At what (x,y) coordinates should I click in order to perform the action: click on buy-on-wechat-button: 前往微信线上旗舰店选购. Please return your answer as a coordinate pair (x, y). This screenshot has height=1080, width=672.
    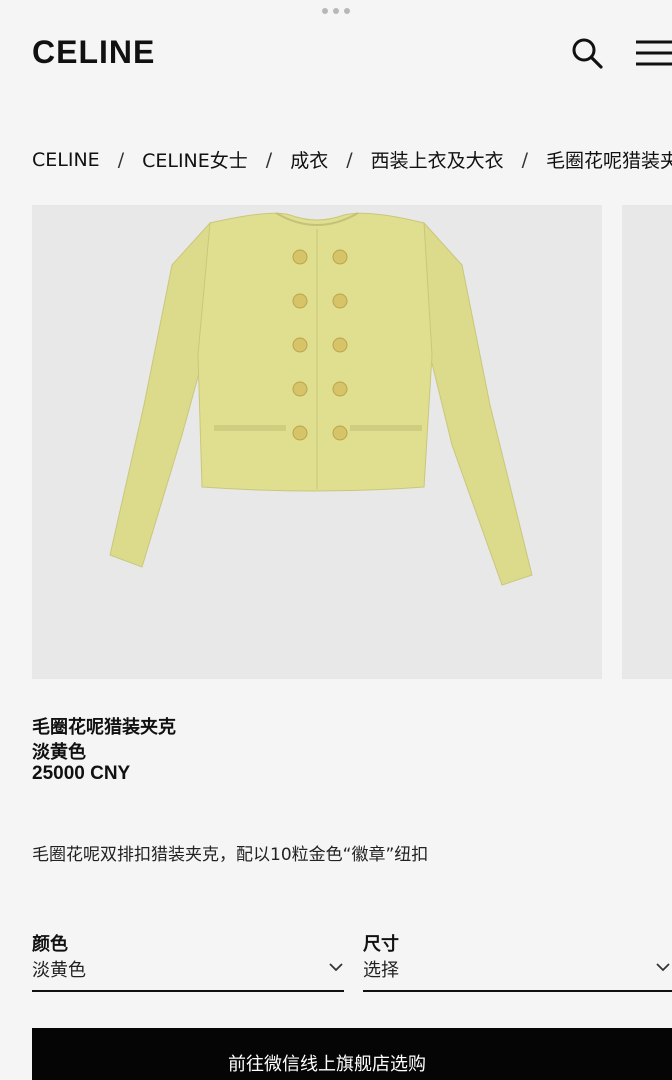
    Looking at the image, I should click on (352, 1054).